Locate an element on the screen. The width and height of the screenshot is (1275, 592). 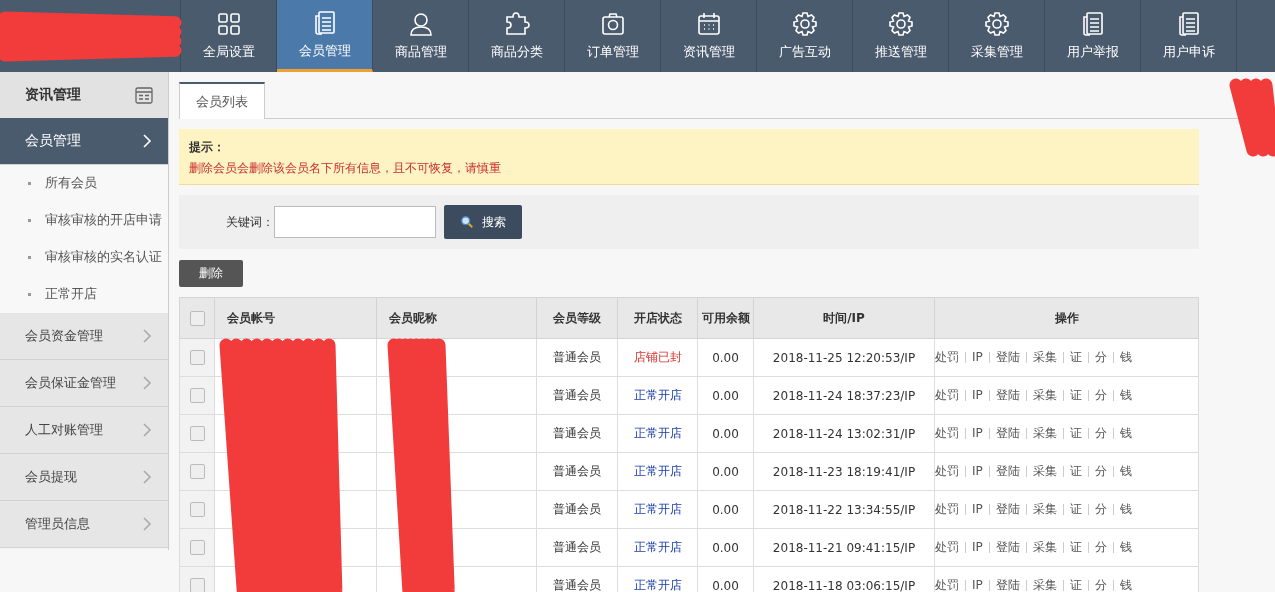
calendar-icon is located at coordinates (144, 95).